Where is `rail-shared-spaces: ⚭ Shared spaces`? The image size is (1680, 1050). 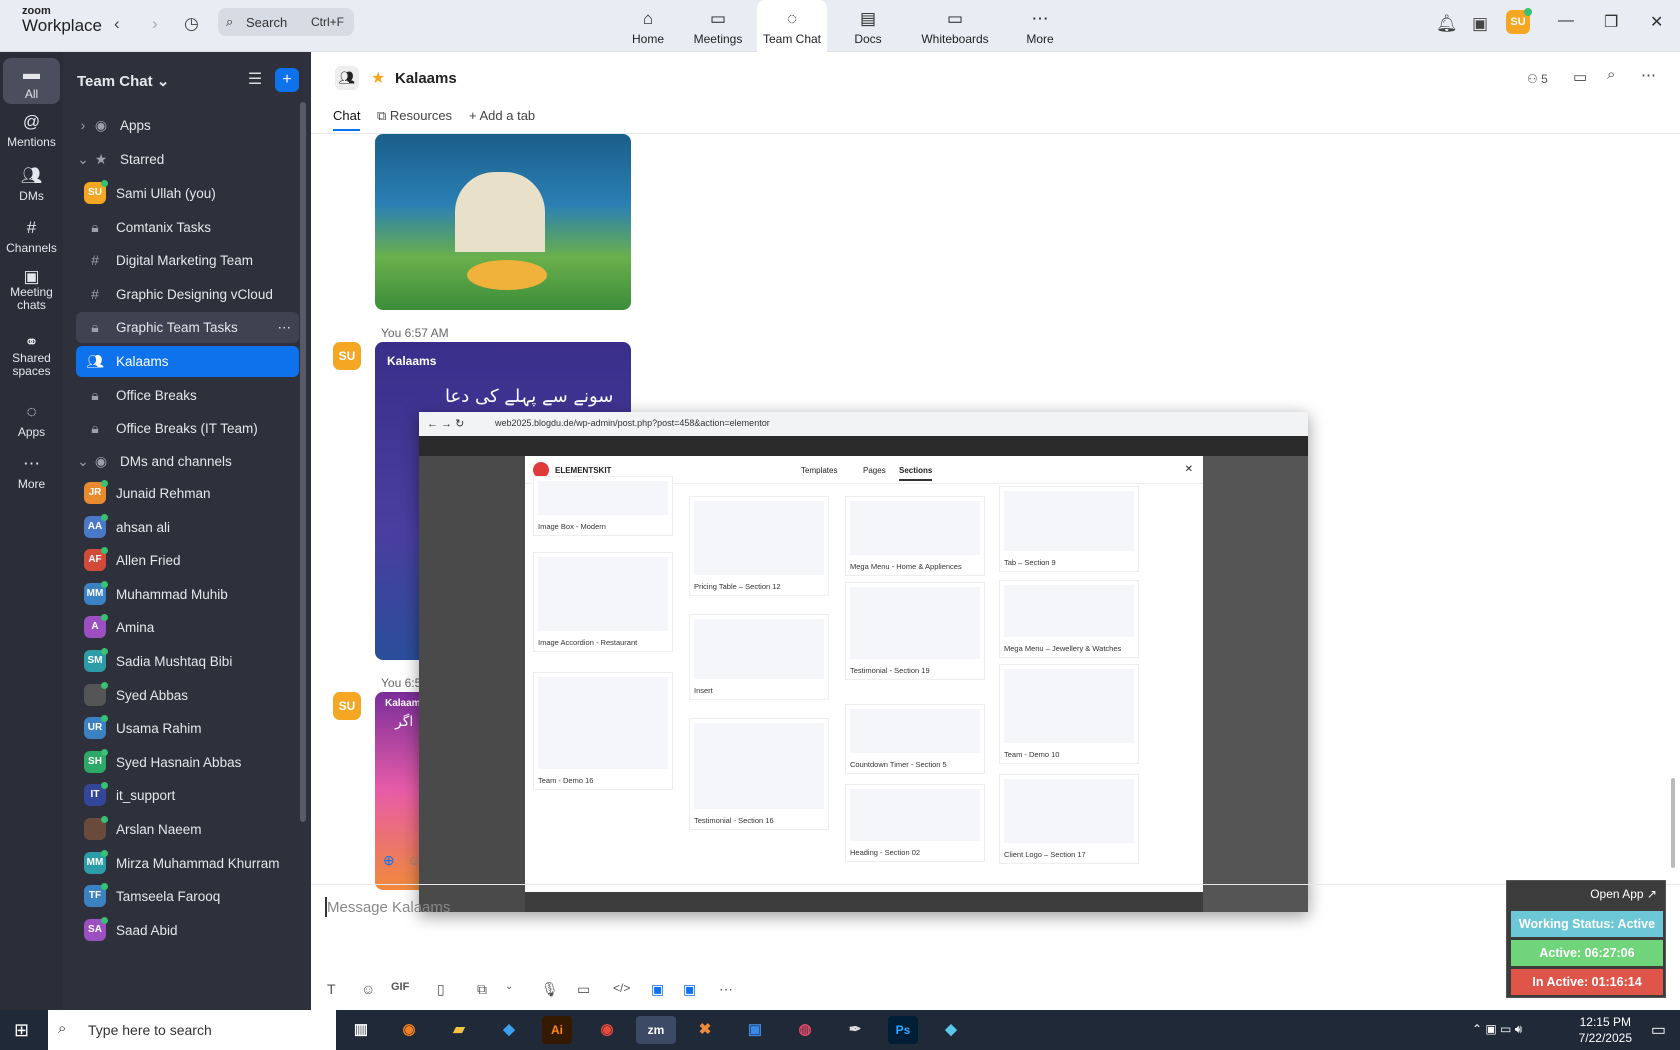
rail-shared-spaces: ⚭ Shared spaces is located at coordinates (31, 363).